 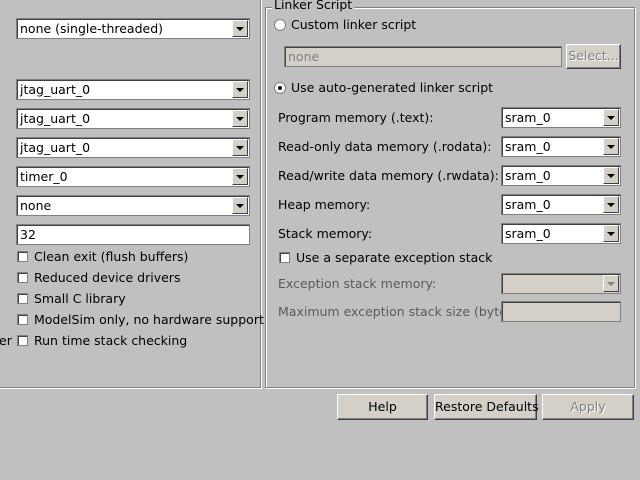 What do you see at coordinates (357, 283) in the screenshot?
I see `exception-stack-memory-label: Exception stack memory:` at bounding box center [357, 283].